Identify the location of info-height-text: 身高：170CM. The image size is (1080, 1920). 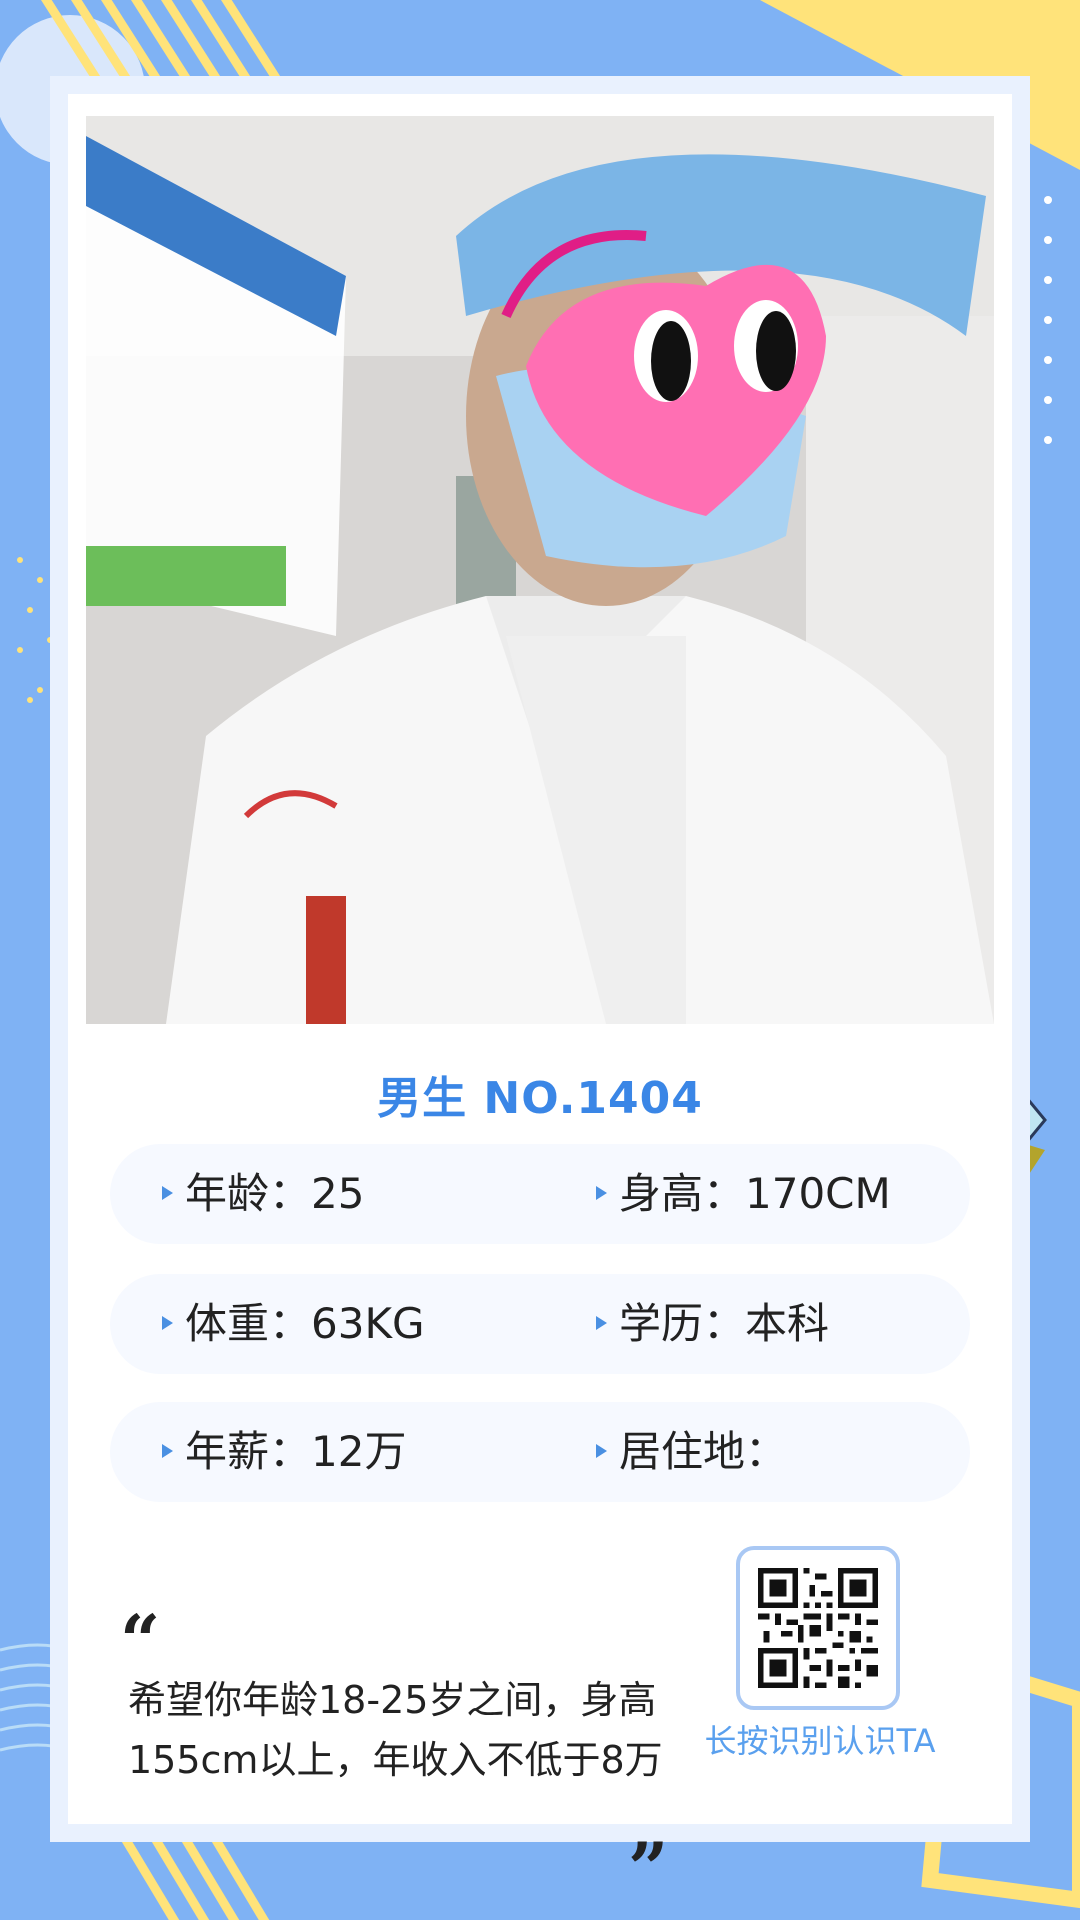
(755, 1193).